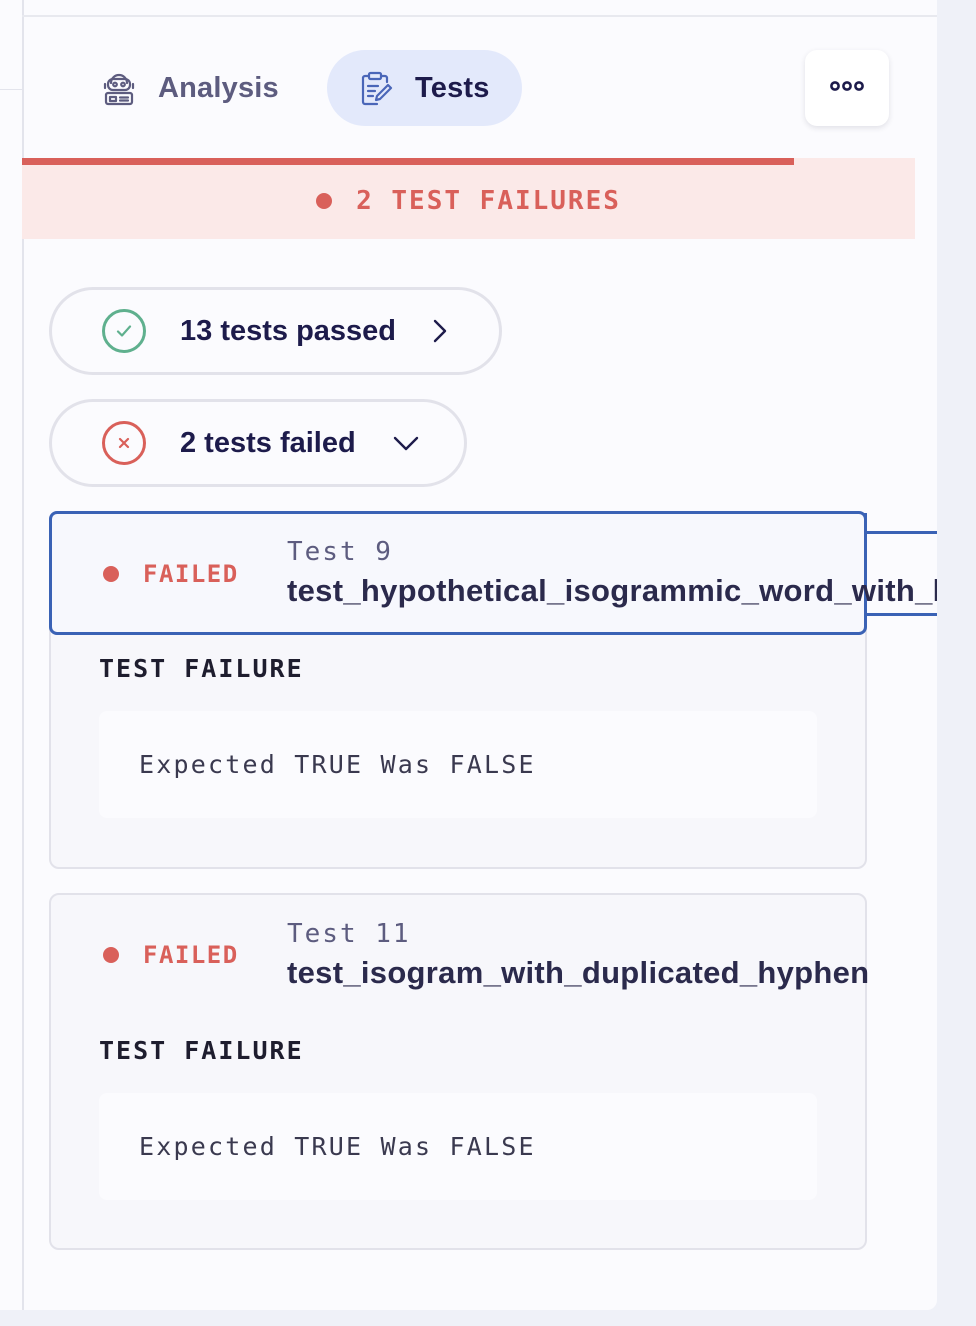 The width and height of the screenshot is (976, 1326). Describe the element at coordinates (124, 331) in the screenshot. I see `check-circle-icon` at that location.